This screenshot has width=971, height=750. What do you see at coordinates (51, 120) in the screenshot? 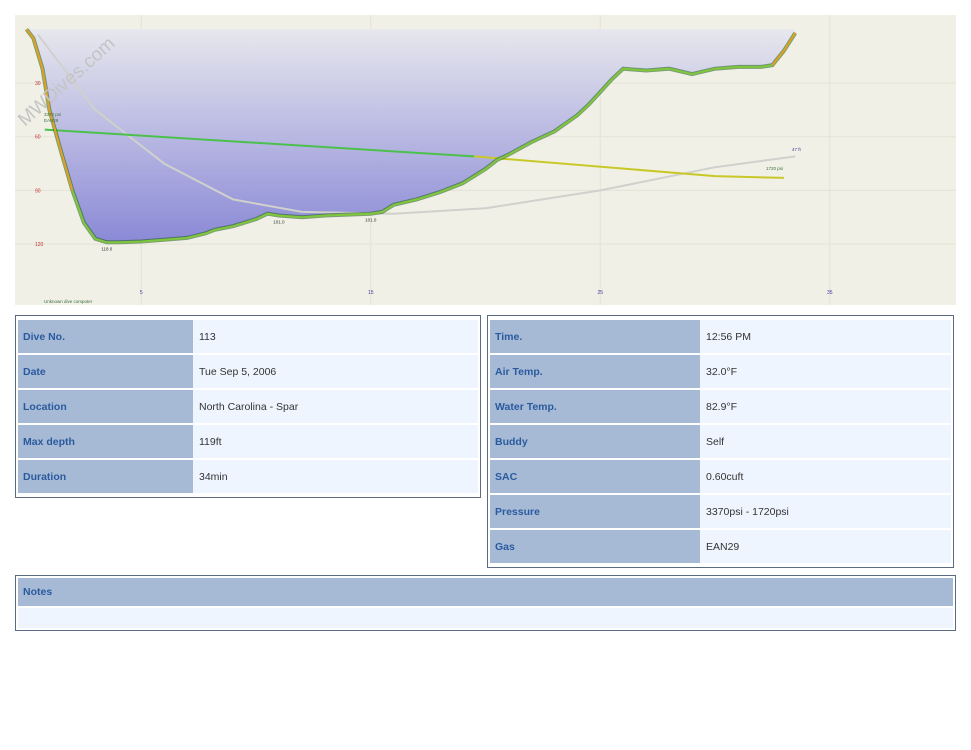
I see `start-gas-label: EAN29` at bounding box center [51, 120].